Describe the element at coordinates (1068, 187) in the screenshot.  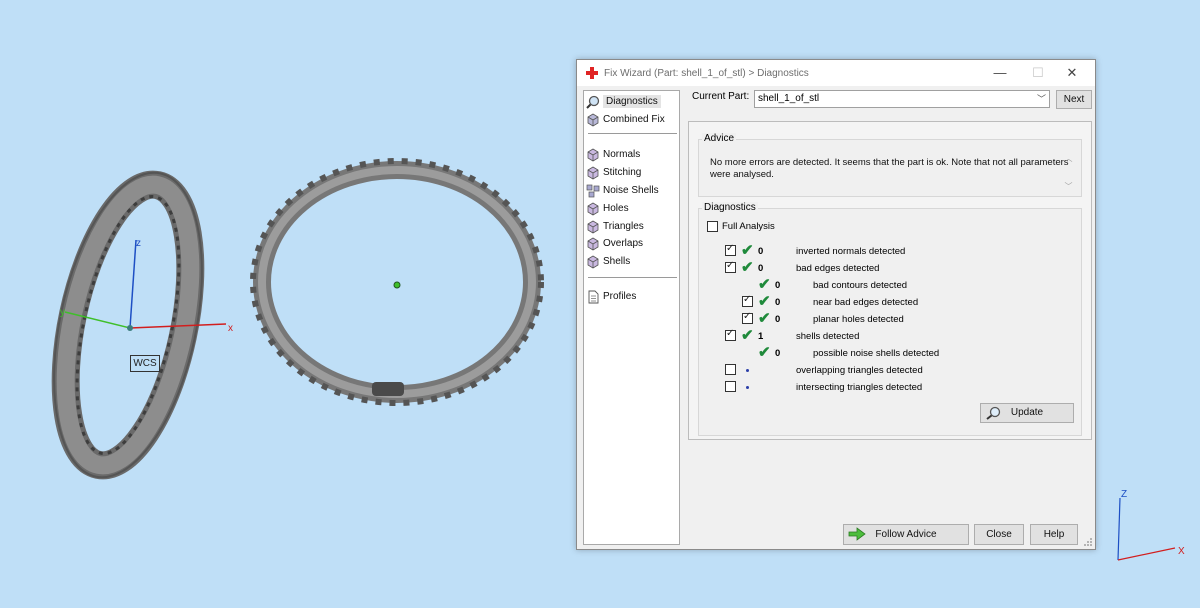
I see `scroll-down-icon: ﹀` at that location.